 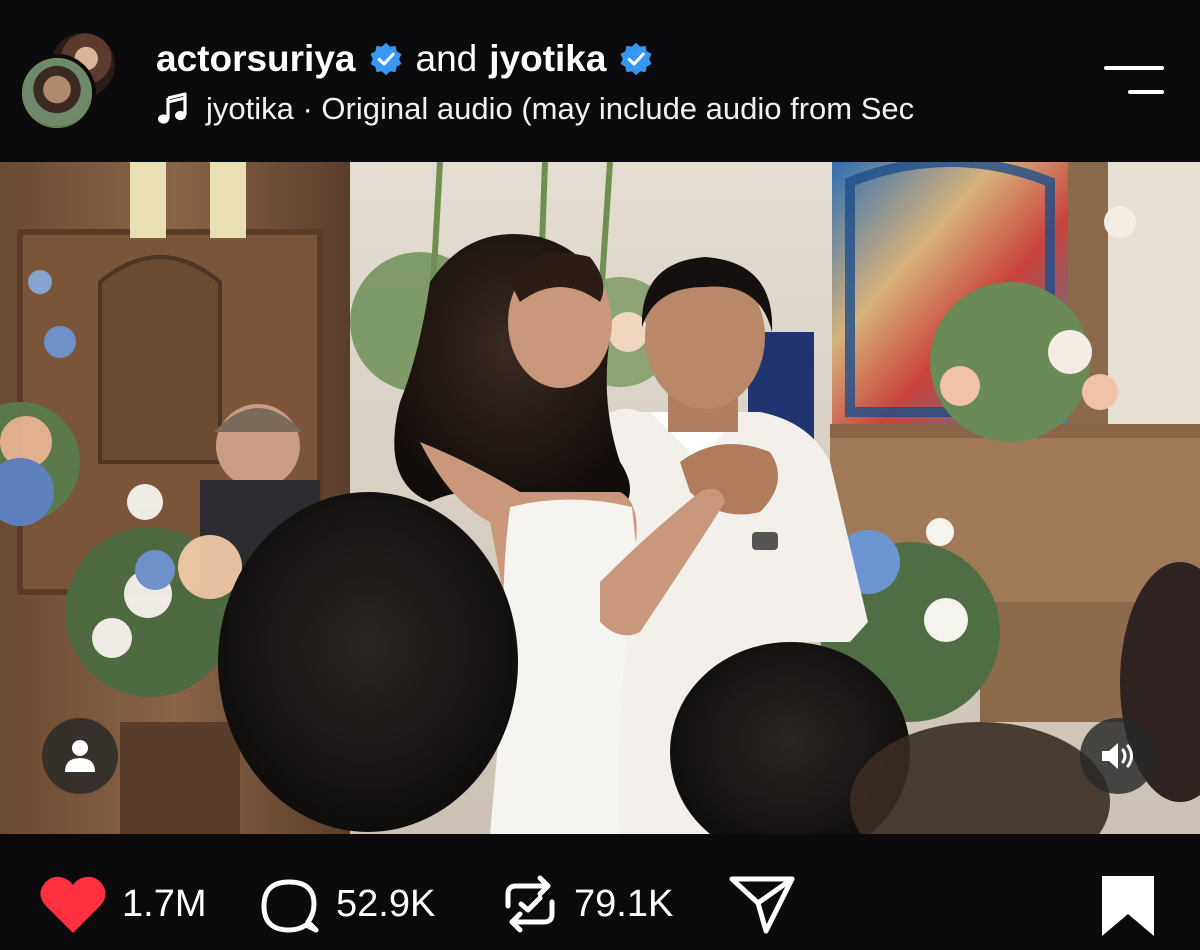 I want to click on save-button, so click(x=1128, y=906).